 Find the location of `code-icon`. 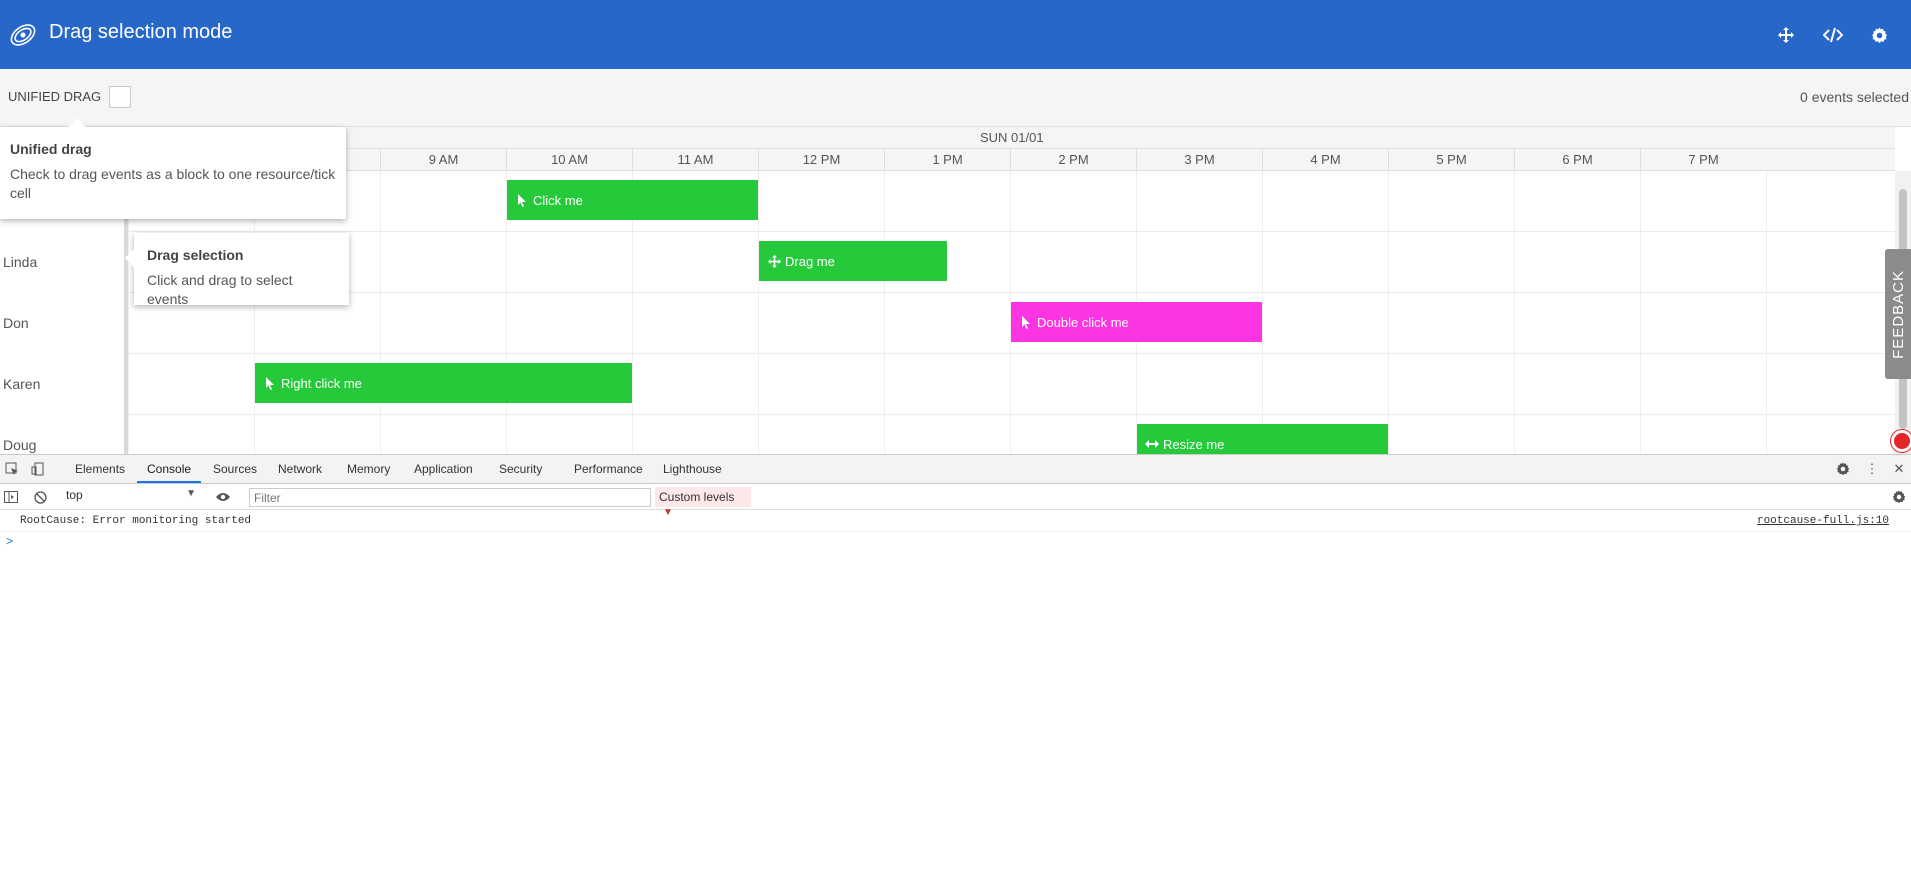

code-icon is located at coordinates (1833, 35).